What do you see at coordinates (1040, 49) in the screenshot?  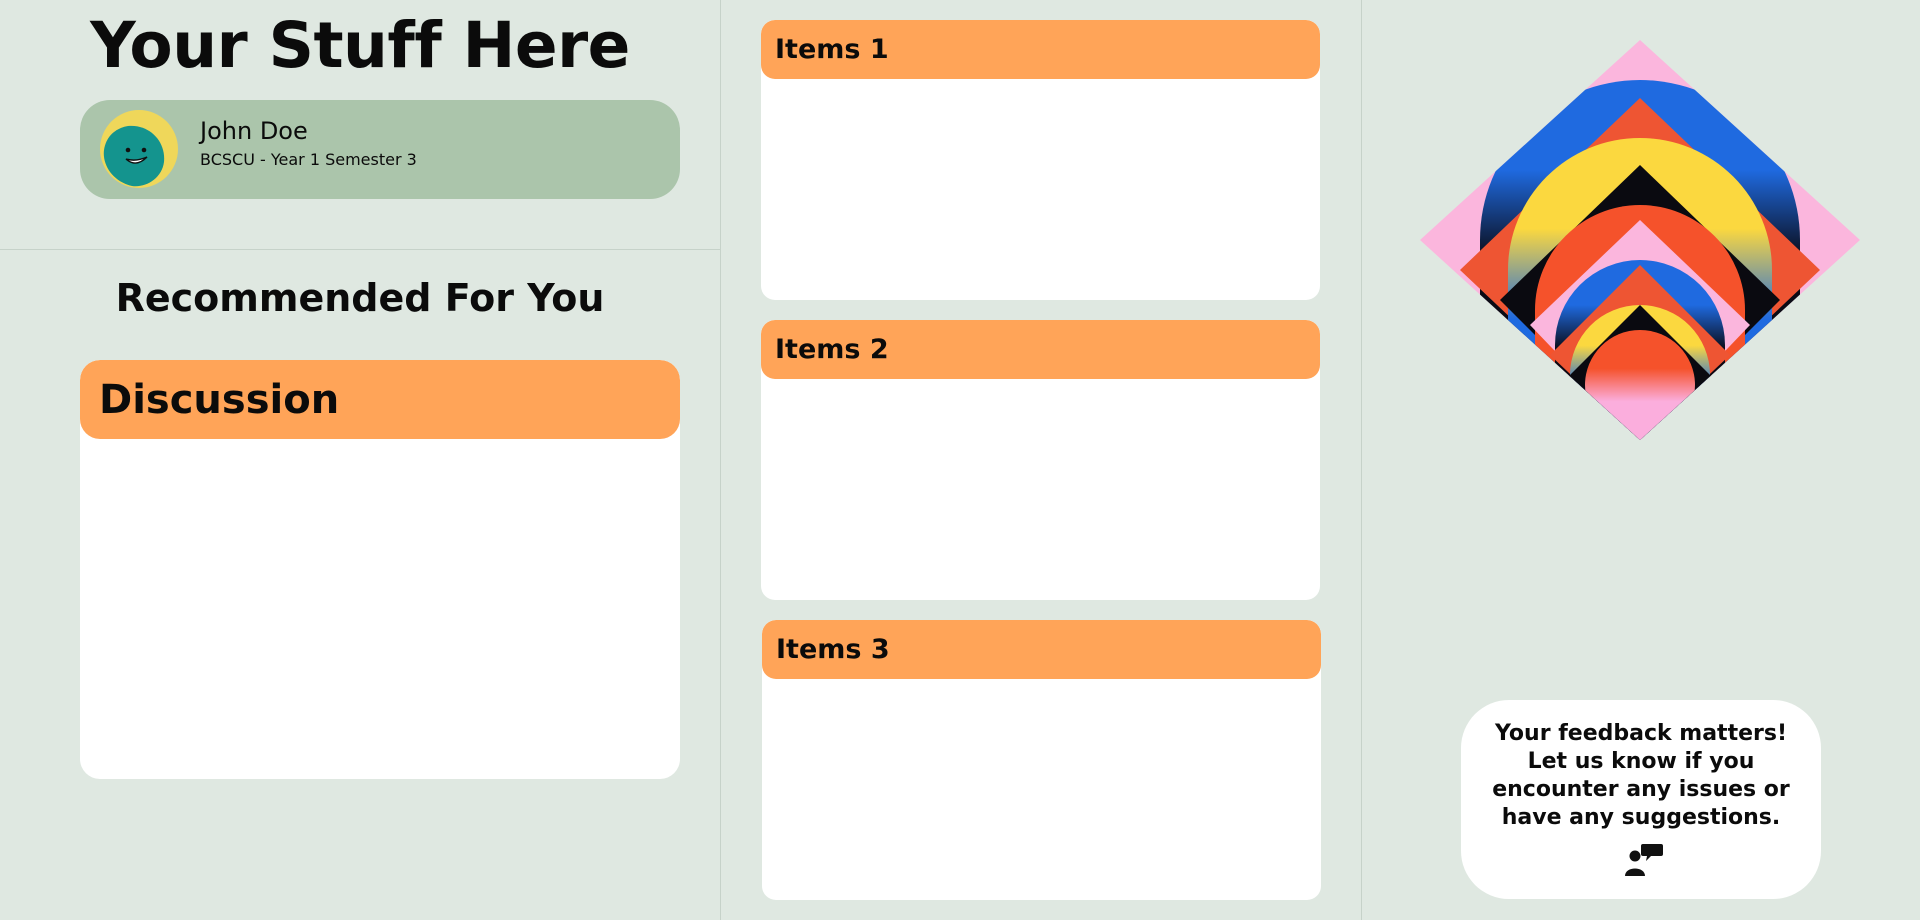 I see `items-header-1: Items 1` at bounding box center [1040, 49].